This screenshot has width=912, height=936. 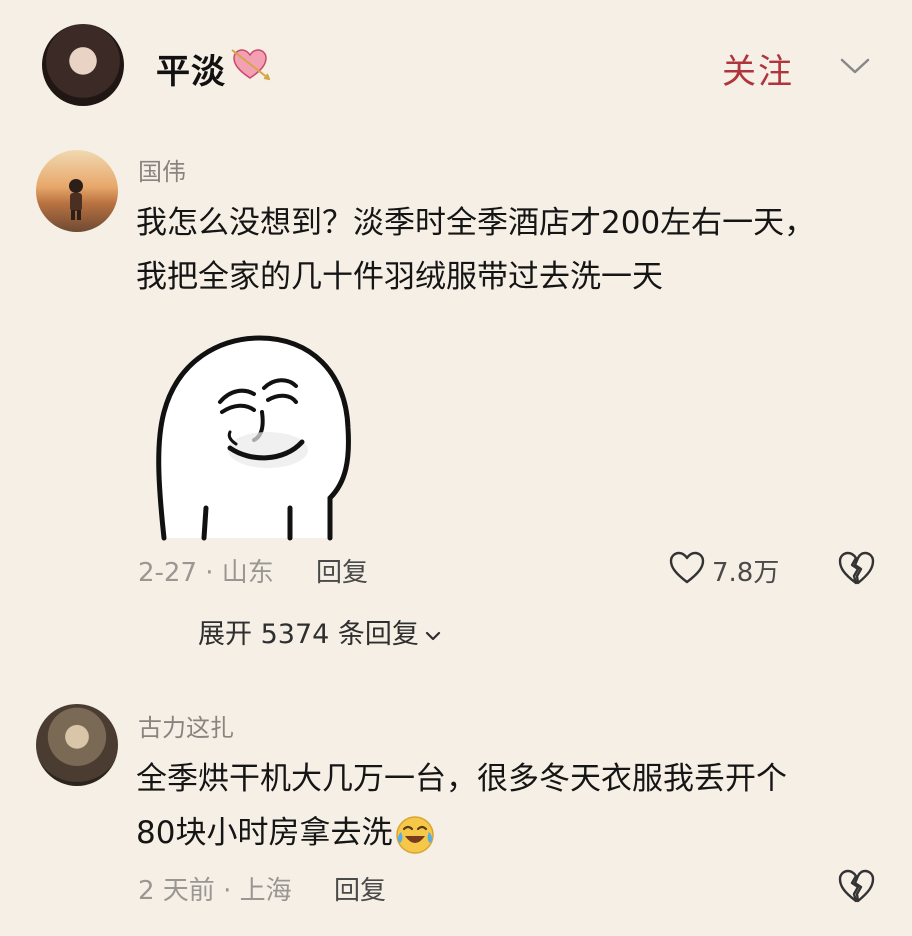 I want to click on smirking-face-sticker, so click(x=255, y=438).